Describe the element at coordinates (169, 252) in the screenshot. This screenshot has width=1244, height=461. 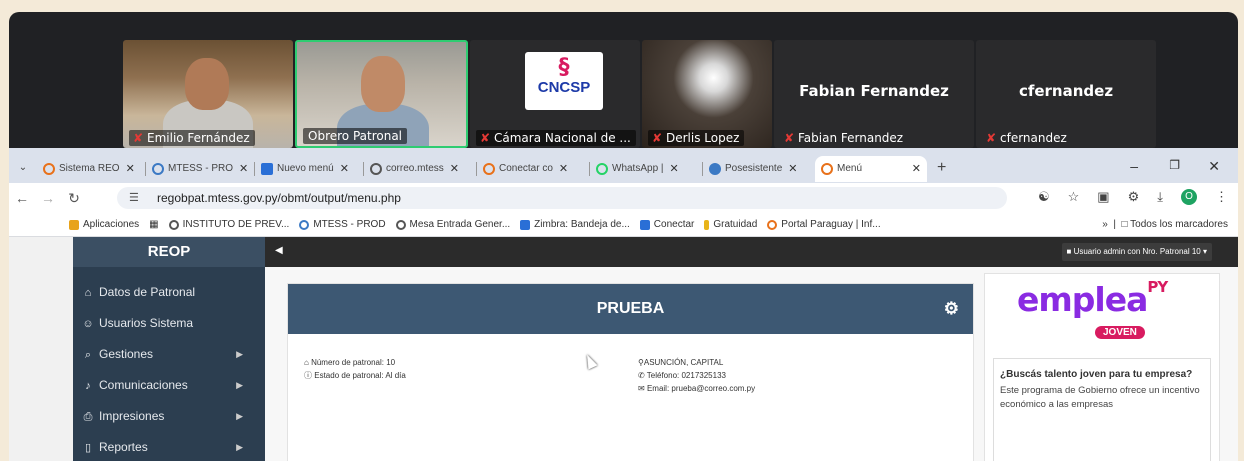
I see `app-brand: REOP` at that location.